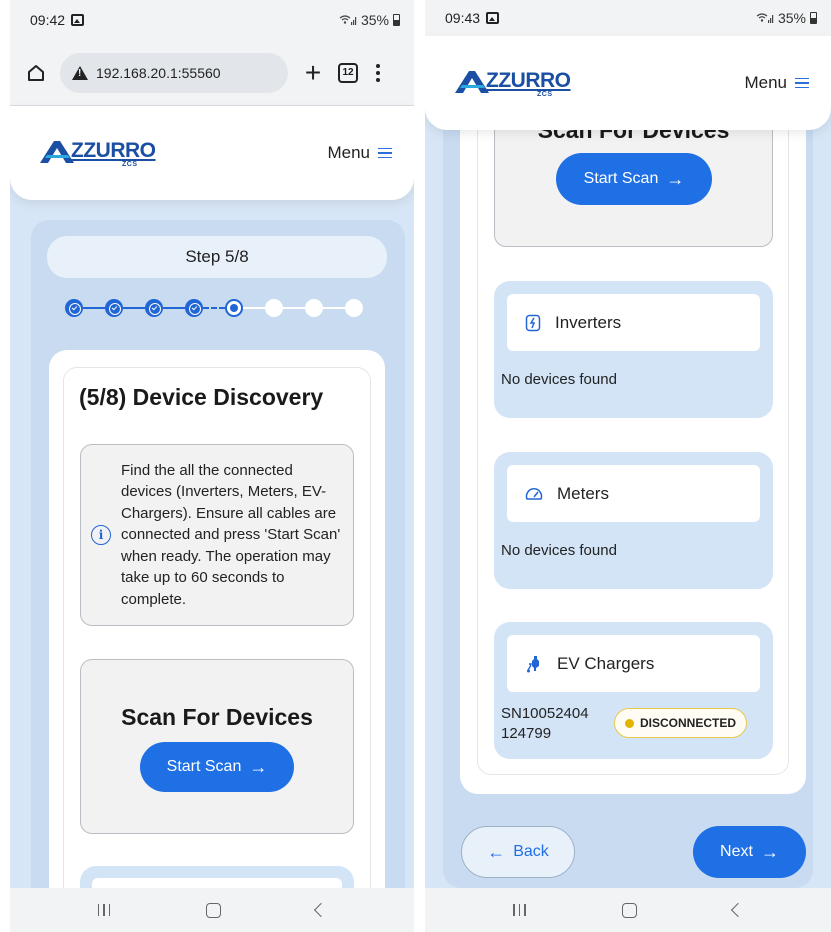 The width and height of the screenshot is (831, 932). Describe the element at coordinates (588, 322) in the screenshot. I see `inverters-title: Inverters` at that location.